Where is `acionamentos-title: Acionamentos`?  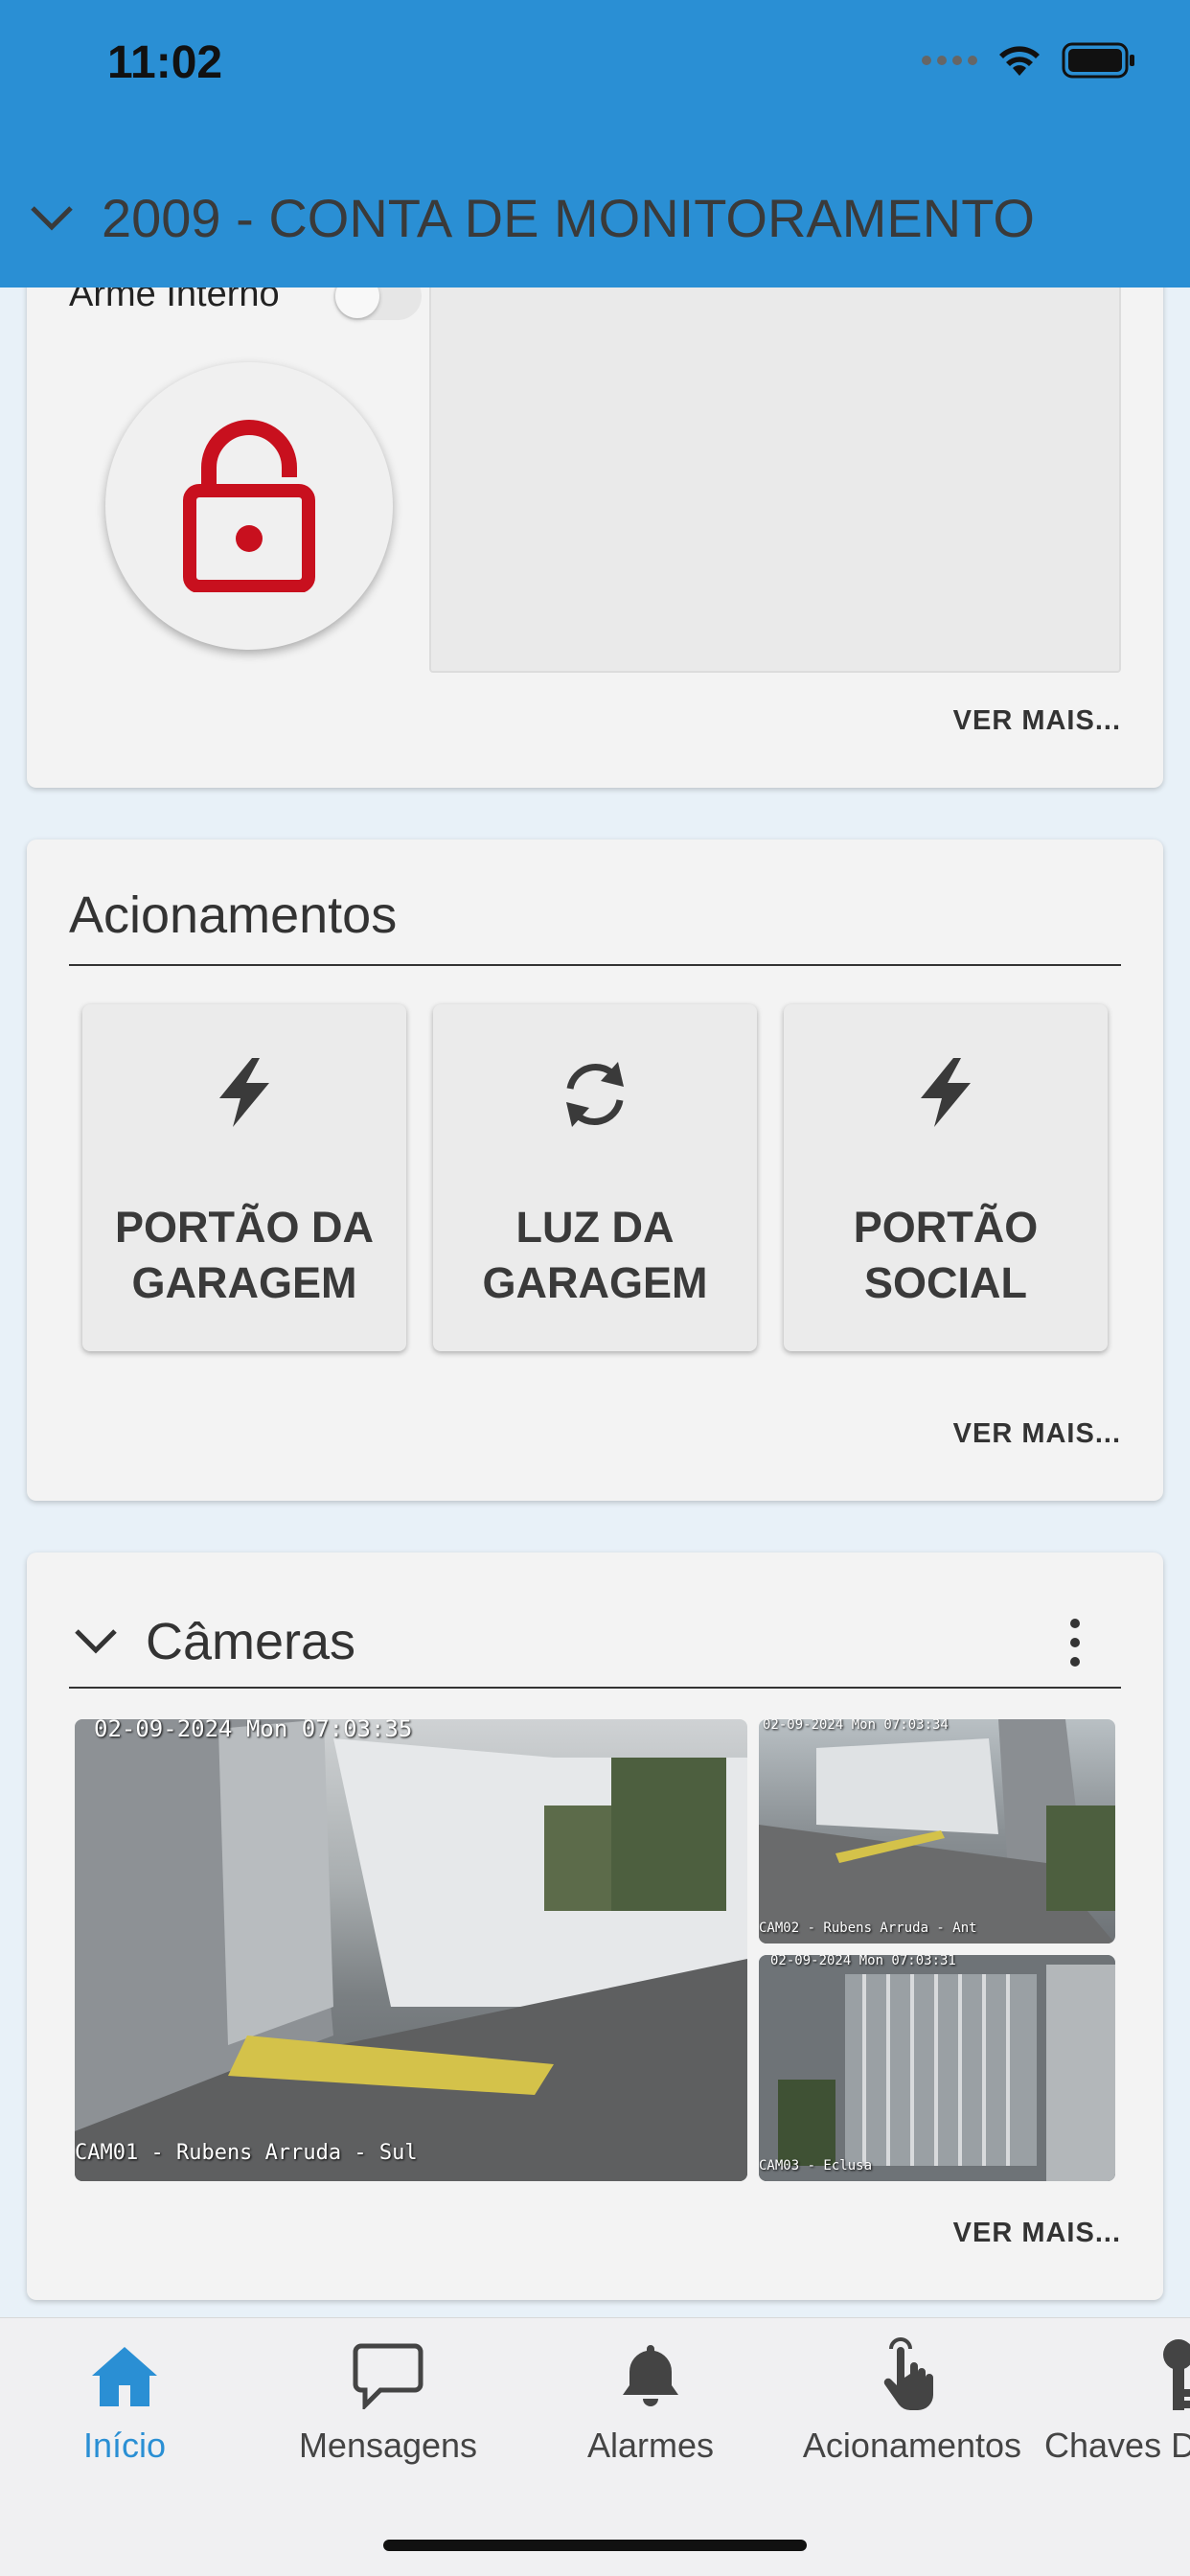 acionamentos-title: Acionamentos is located at coordinates (234, 915).